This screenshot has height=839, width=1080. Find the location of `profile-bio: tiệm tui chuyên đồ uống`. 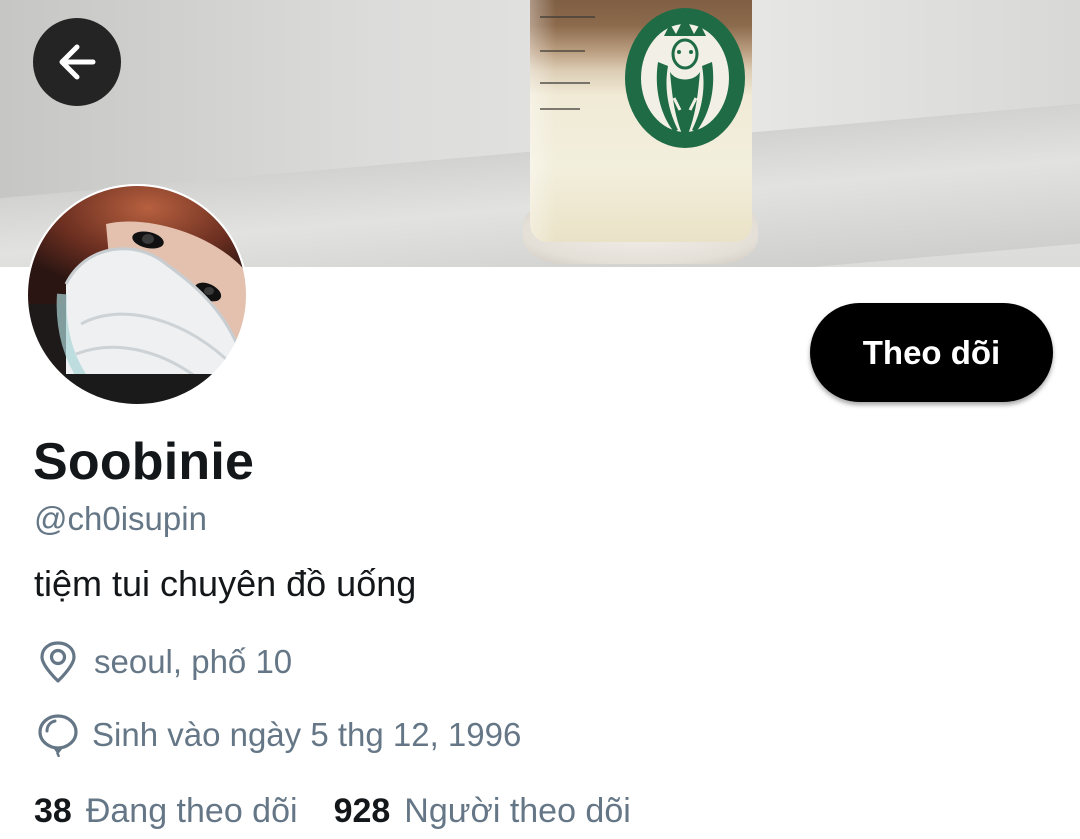

profile-bio: tiệm tui chuyên đồ uống is located at coordinates (225, 583).